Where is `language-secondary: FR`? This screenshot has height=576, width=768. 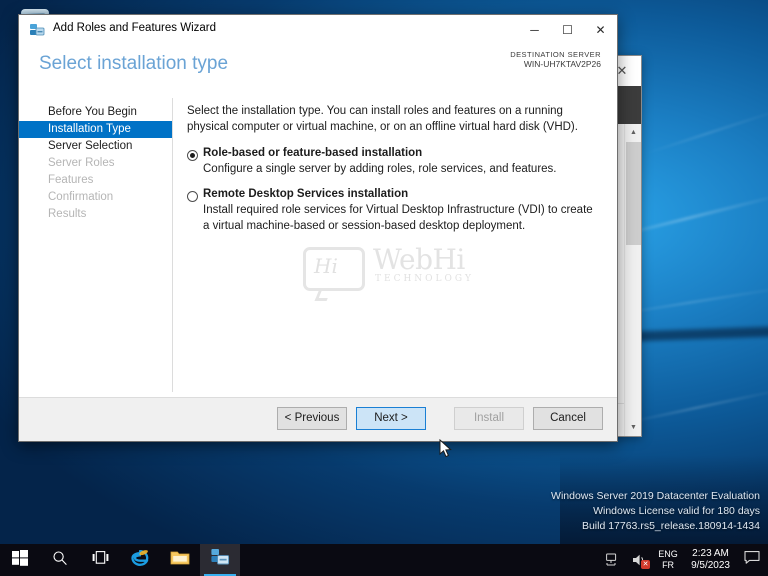
language-secondary: FR is located at coordinates (668, 565).